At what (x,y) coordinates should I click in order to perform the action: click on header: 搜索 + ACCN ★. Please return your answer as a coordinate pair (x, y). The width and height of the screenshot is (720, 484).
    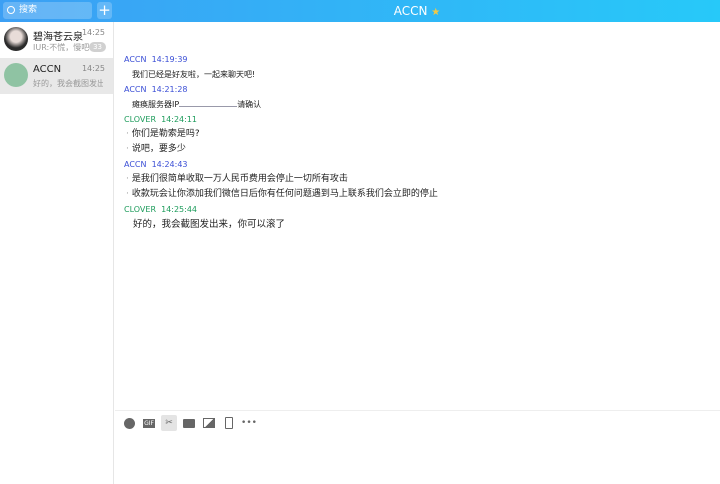
    Looking at the image, I should click on (360, 11).